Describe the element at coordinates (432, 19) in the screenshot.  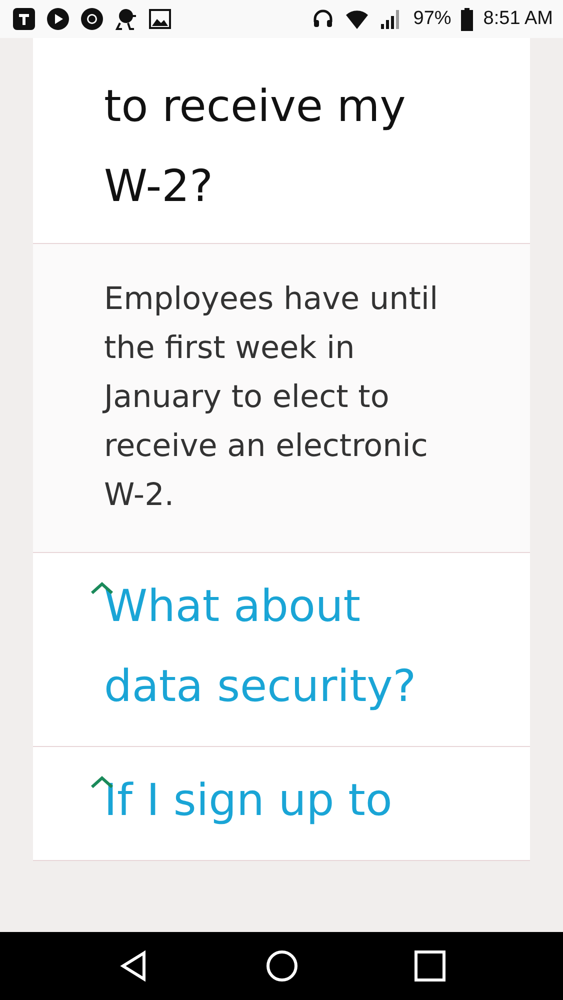
I see `battery-percent: 97%` at that location.